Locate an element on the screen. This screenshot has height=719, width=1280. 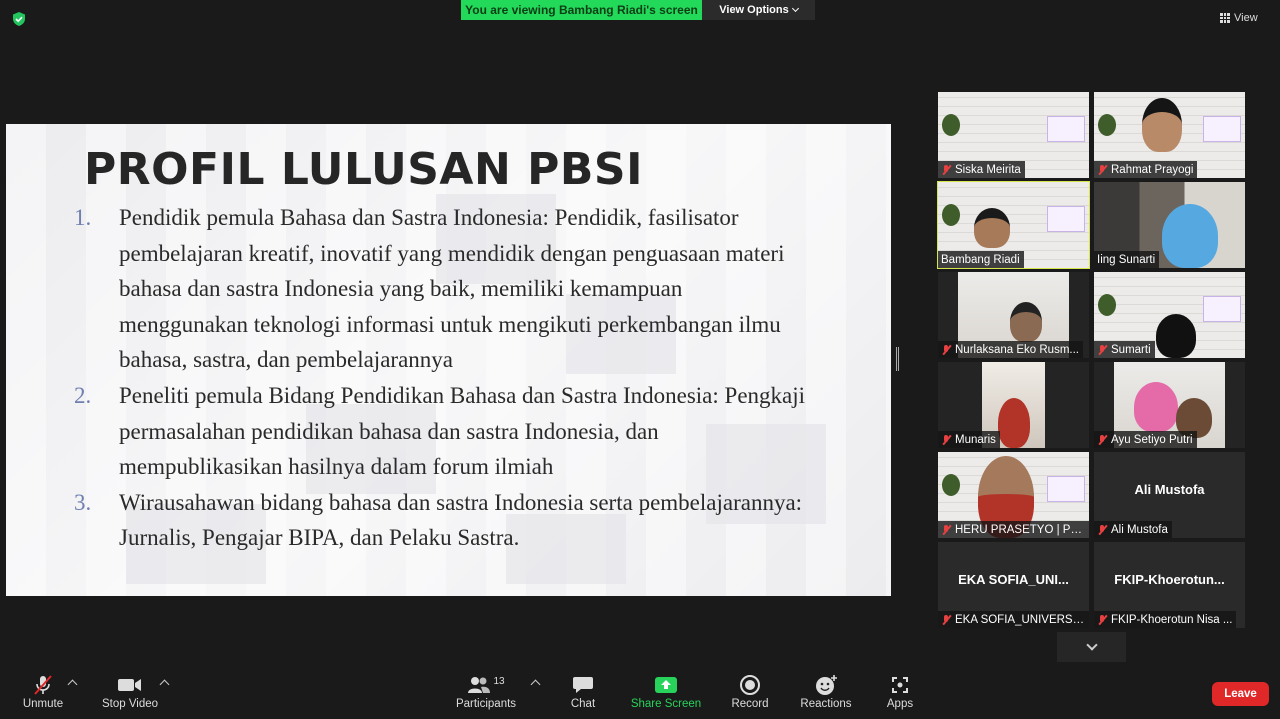
apps-button: Apps is located at coordinates (900, 694).